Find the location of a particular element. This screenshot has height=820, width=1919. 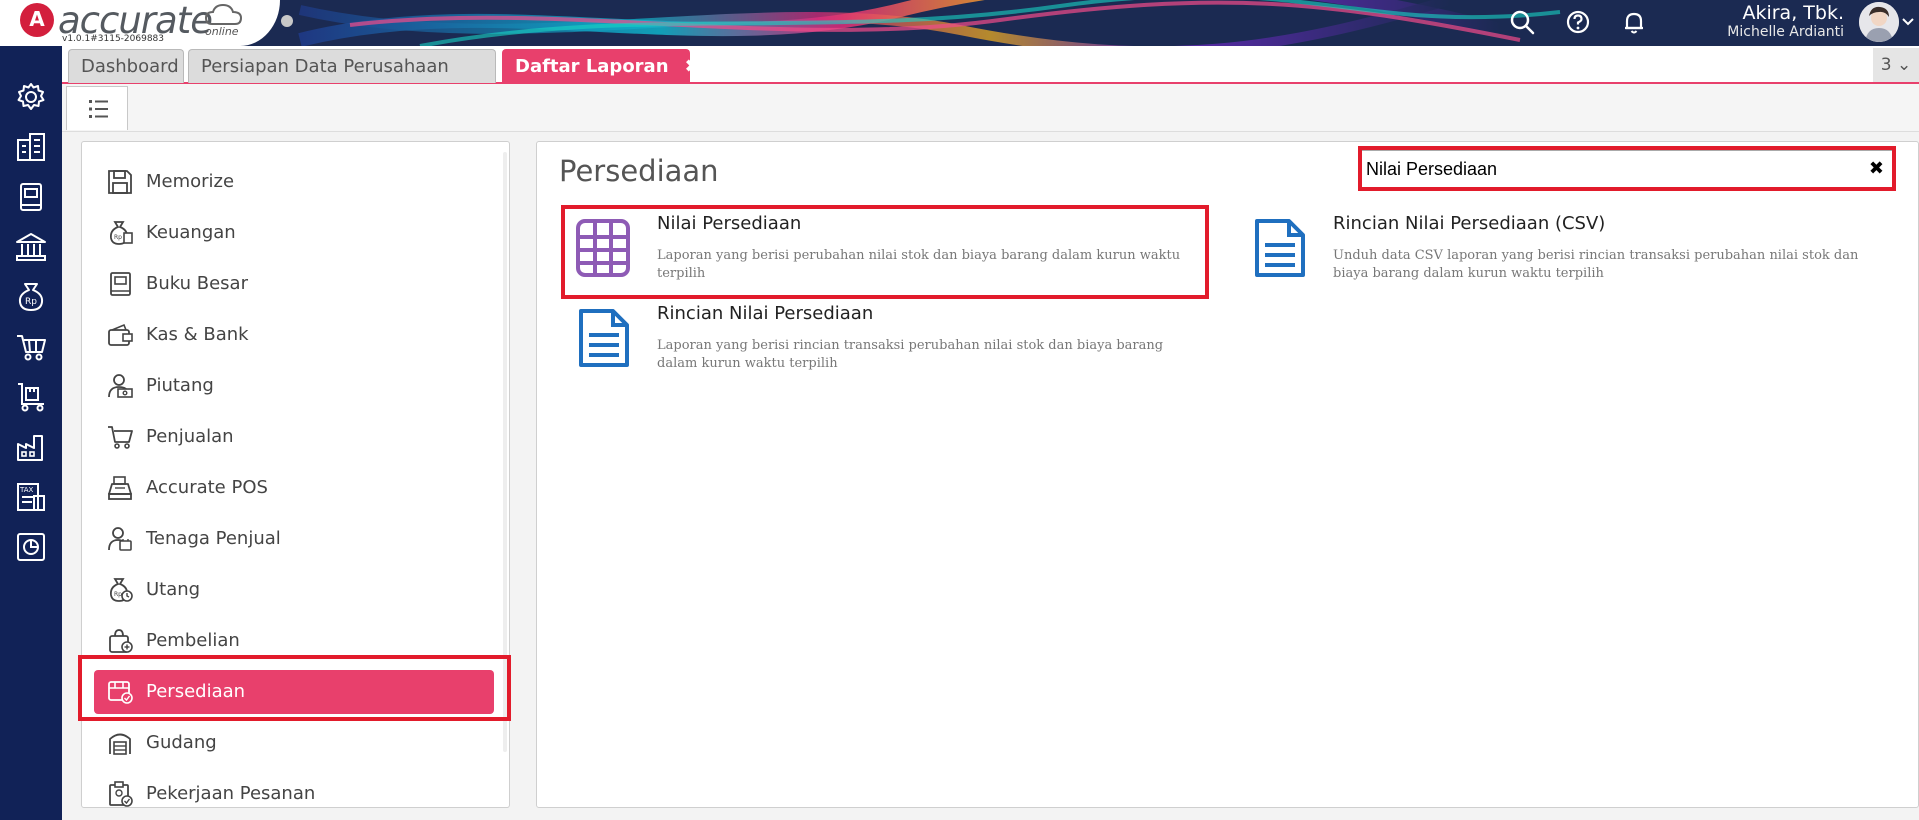

category-label: Pekerjaan Pesanan is located at coordinates (231, 793).